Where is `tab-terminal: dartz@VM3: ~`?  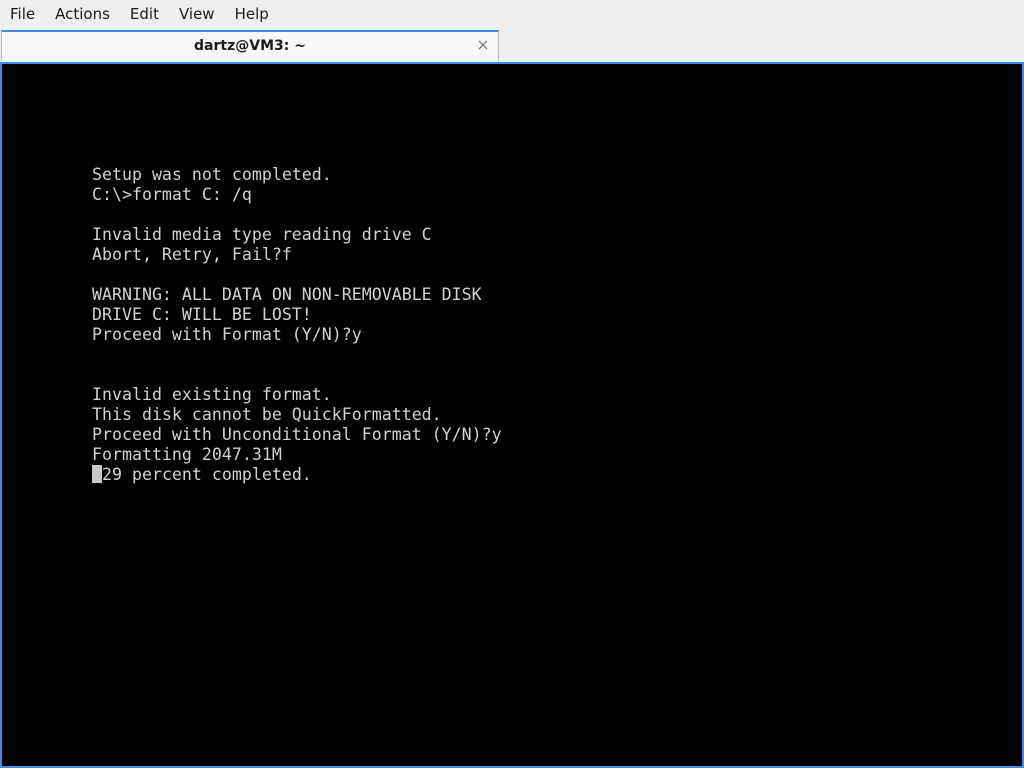
tab-terminal: dartz@VM3: ~ is located at coordinates (250, 45).